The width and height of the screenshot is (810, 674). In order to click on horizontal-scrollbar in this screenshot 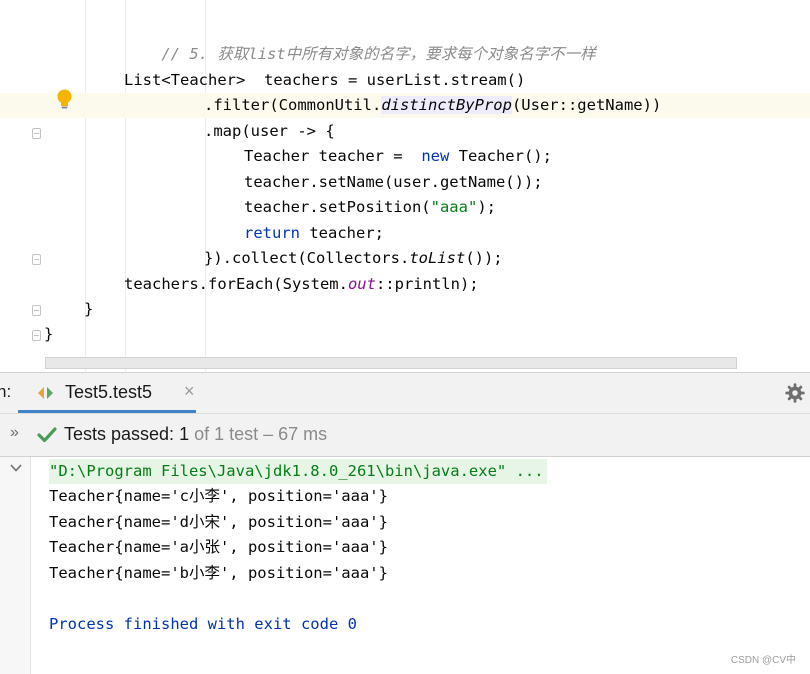, I will do `click(391, 363)`.